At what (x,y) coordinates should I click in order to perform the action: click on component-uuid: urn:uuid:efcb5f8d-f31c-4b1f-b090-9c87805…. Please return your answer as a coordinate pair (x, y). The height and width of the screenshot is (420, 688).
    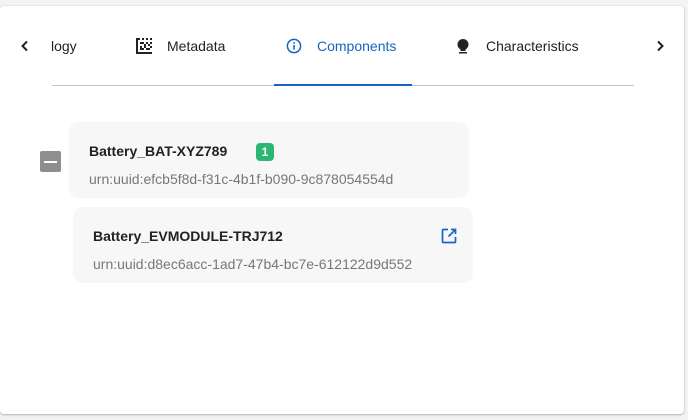
    Looking at the image, I should click on (241, 179).